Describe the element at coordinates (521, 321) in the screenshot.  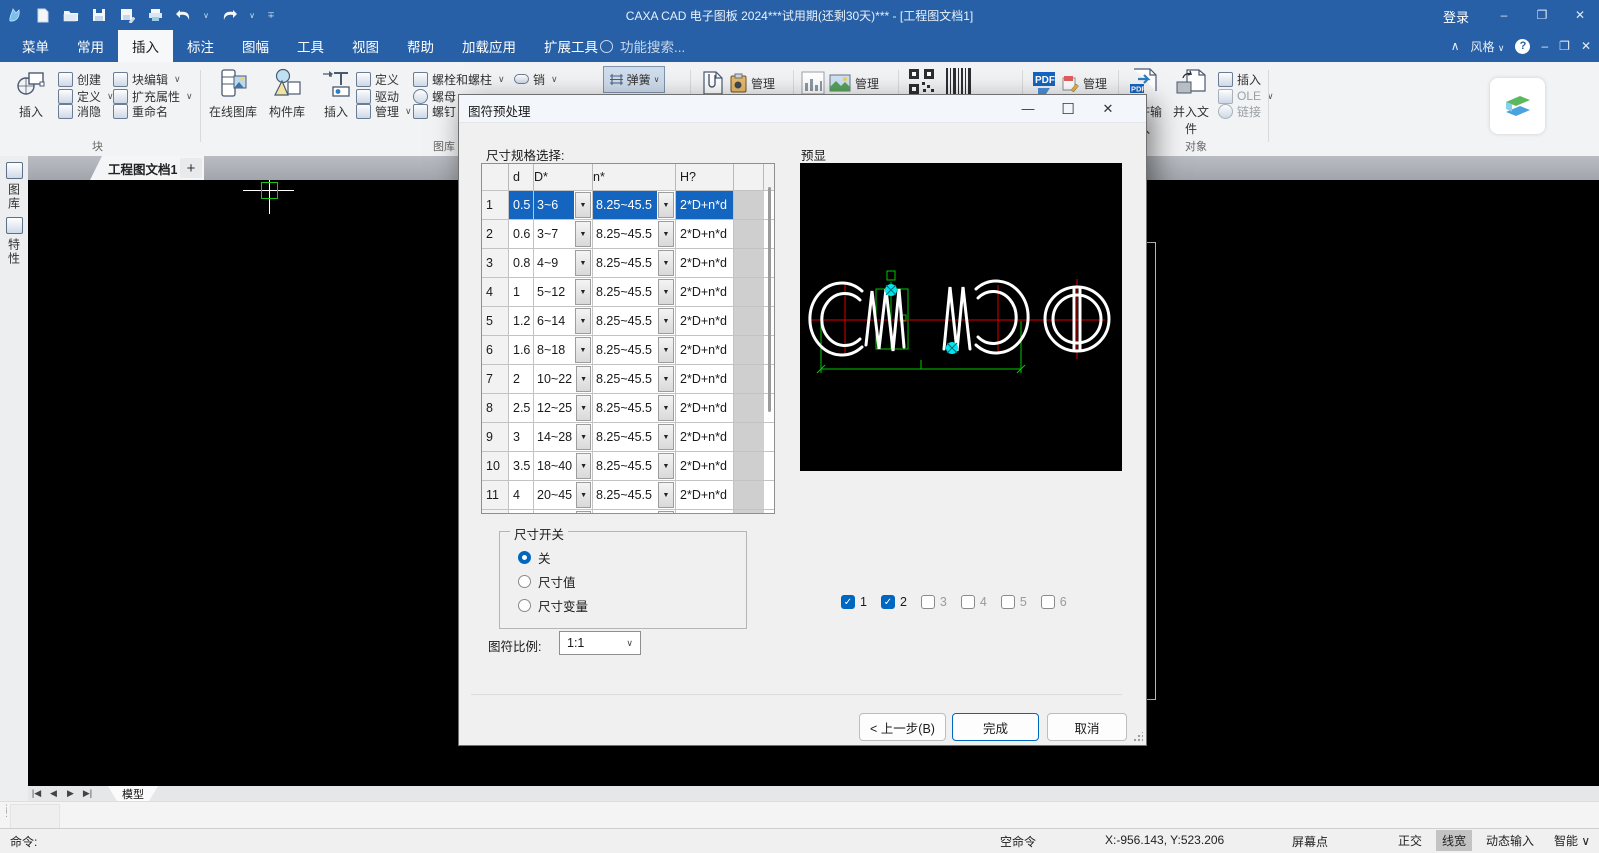
I see `d-cell: 1.2` at that location.